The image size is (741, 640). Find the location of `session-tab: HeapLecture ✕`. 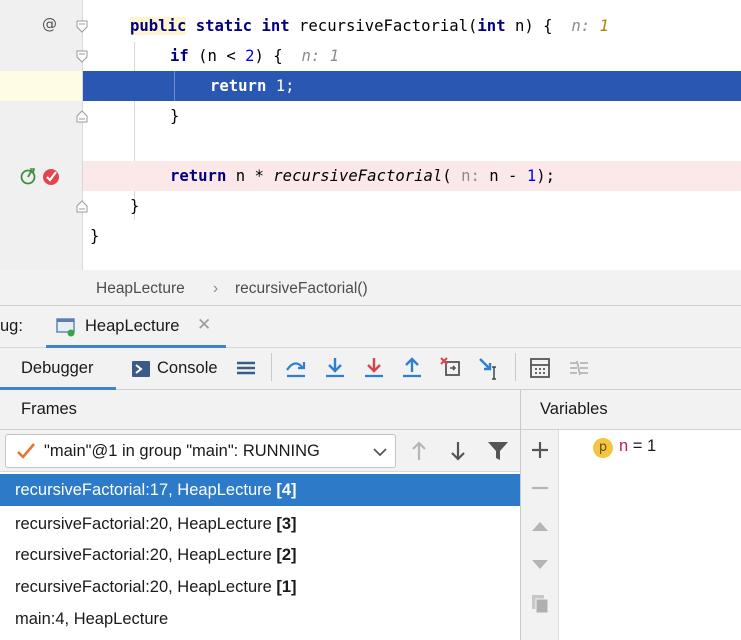

session-tab: HeapLecture ✕ is located at coordinates (136, 327).